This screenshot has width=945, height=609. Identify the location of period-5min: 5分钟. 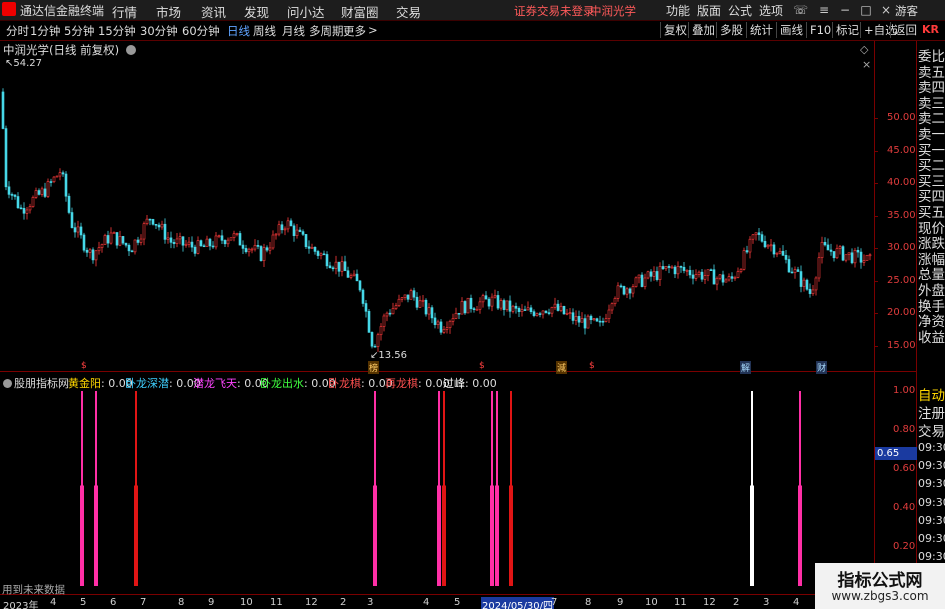
(79, 31).